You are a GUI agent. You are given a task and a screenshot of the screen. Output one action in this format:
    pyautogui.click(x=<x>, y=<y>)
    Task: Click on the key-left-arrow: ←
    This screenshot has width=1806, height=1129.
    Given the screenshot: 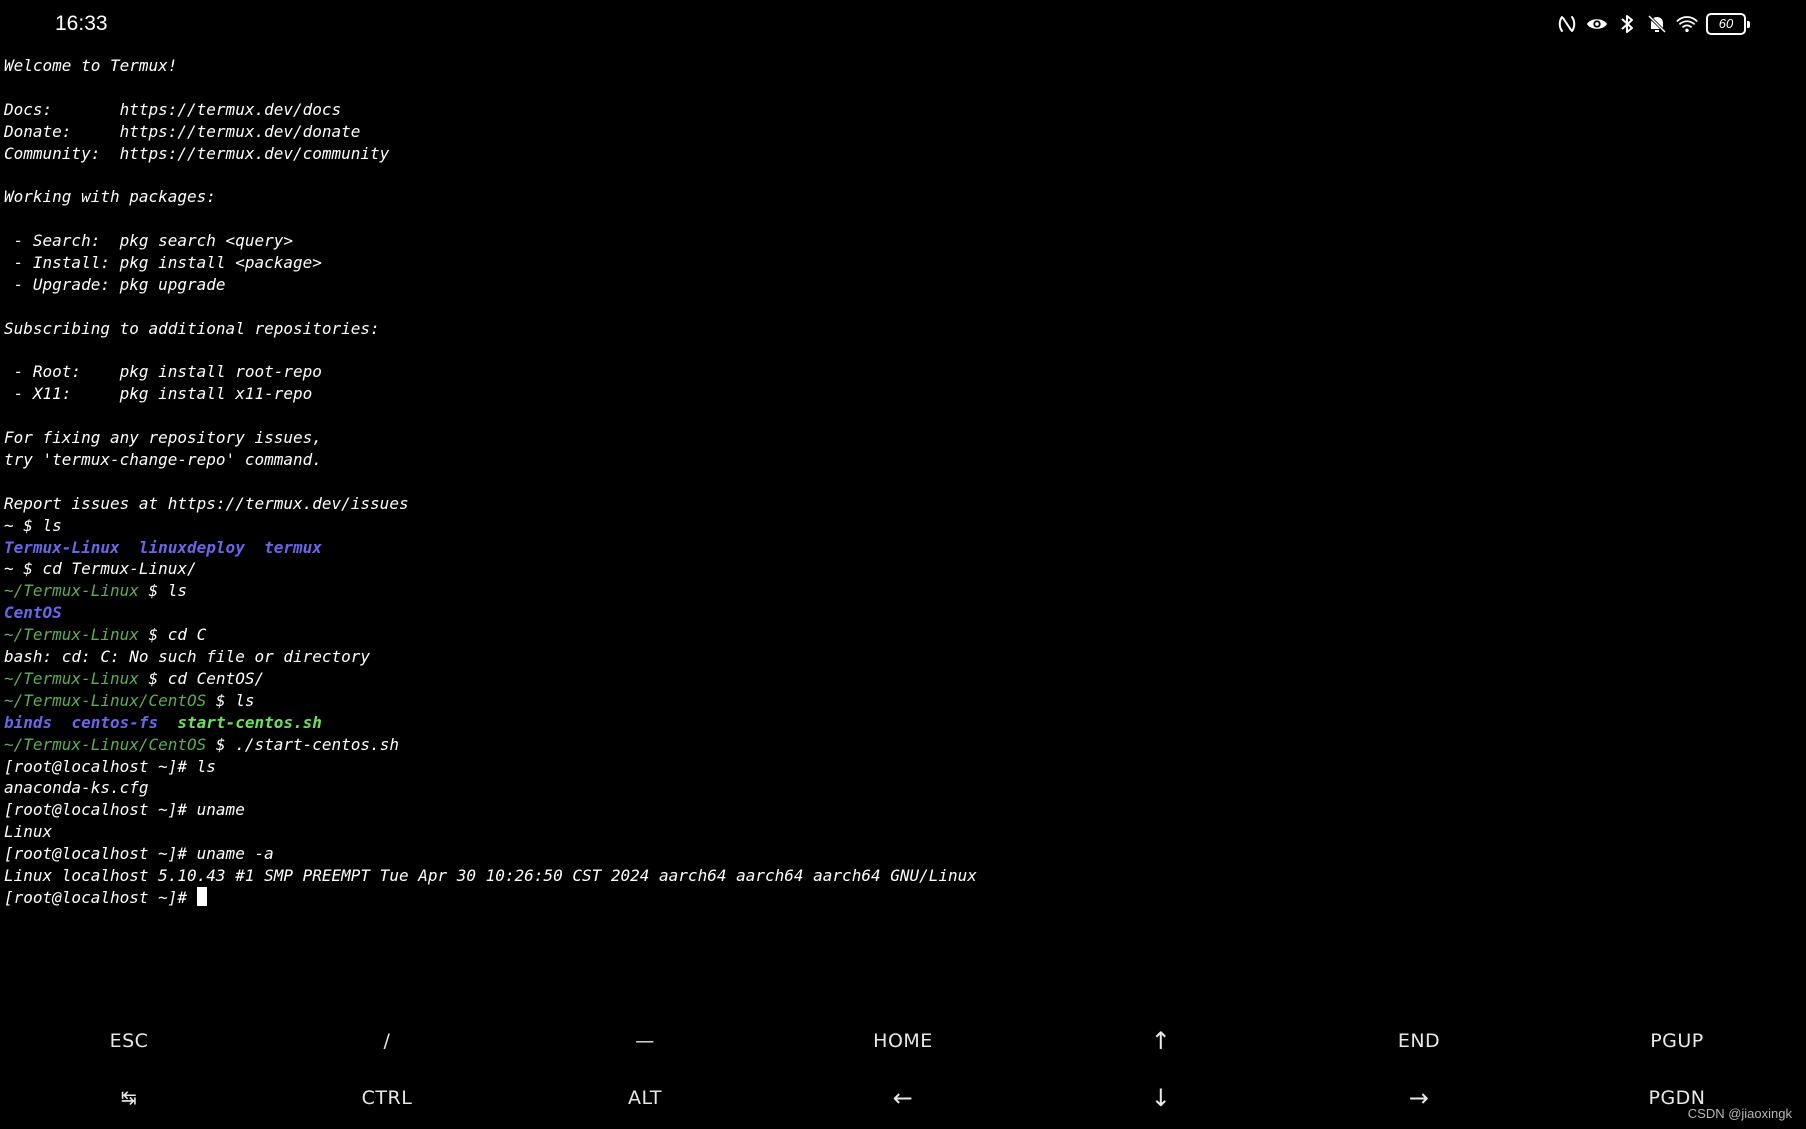 What is the action you would take?
    pyautogui.click(x=903, y=1098)
    